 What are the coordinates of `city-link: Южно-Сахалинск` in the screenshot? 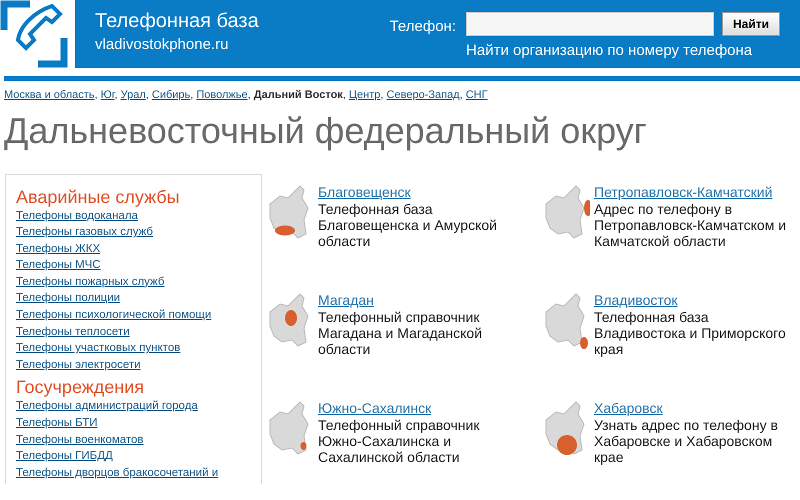 It's located at (413, 408).